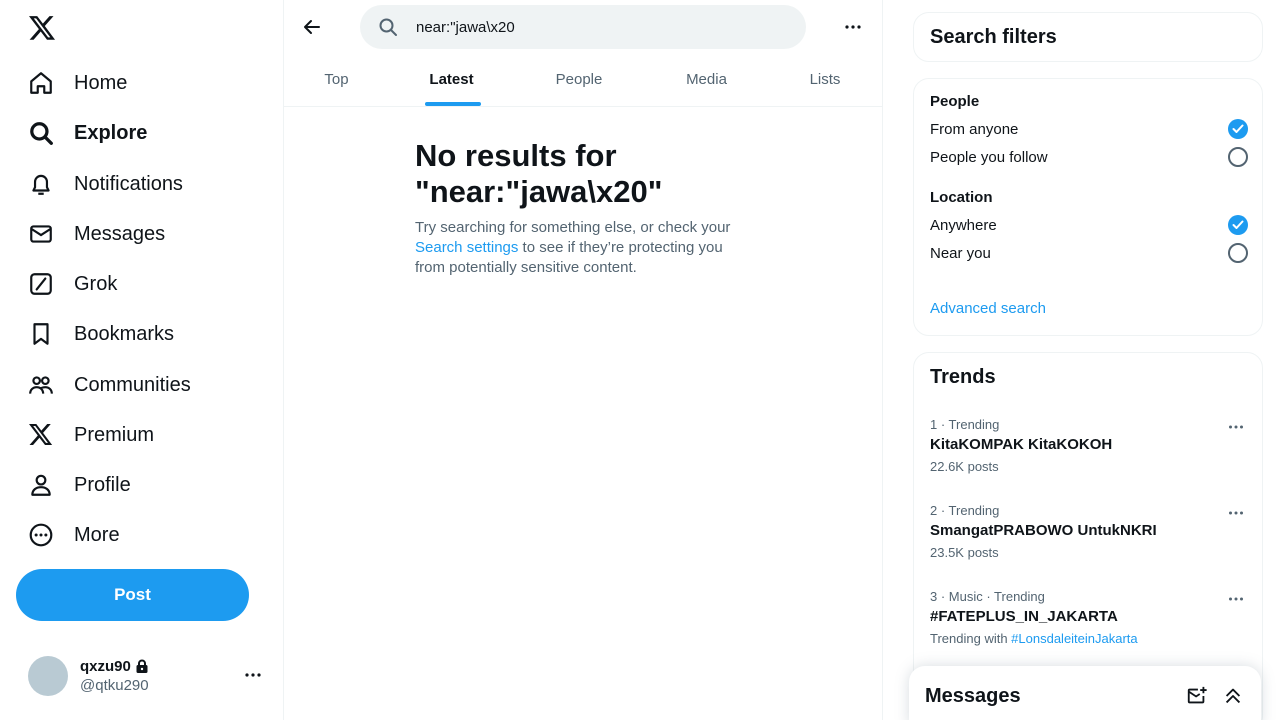 This screenshot has height=720, width=1280. What do you see at coordinates (974, 129) in the screenshot?
I see `filter-from-anyone-label: From anyone` at bounding box center [974, 129].